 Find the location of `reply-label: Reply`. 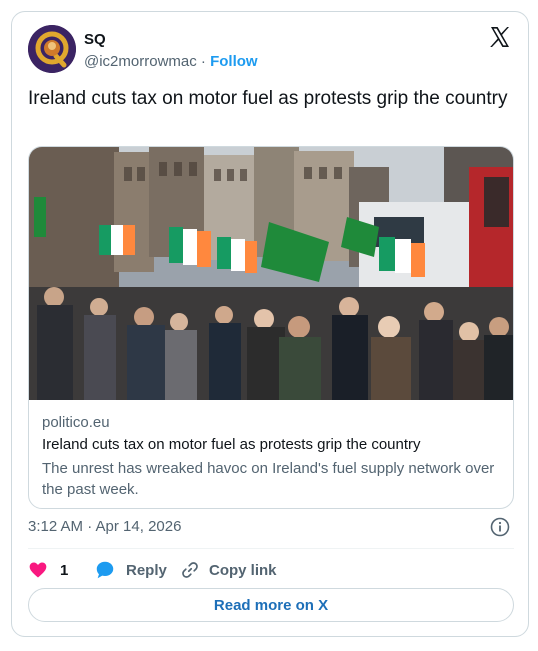

reply-label: Reply is located at coordinates (146, 570).